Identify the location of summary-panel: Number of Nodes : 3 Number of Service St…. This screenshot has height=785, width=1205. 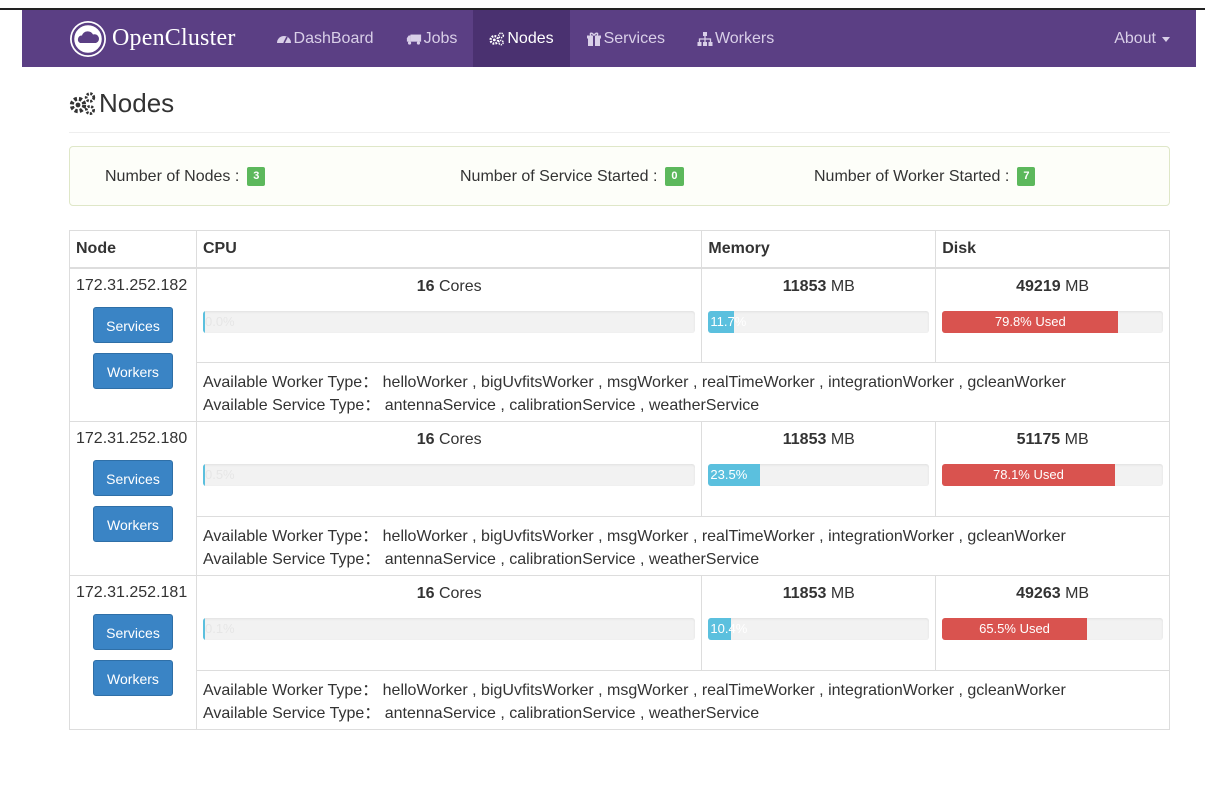
(619, 176).